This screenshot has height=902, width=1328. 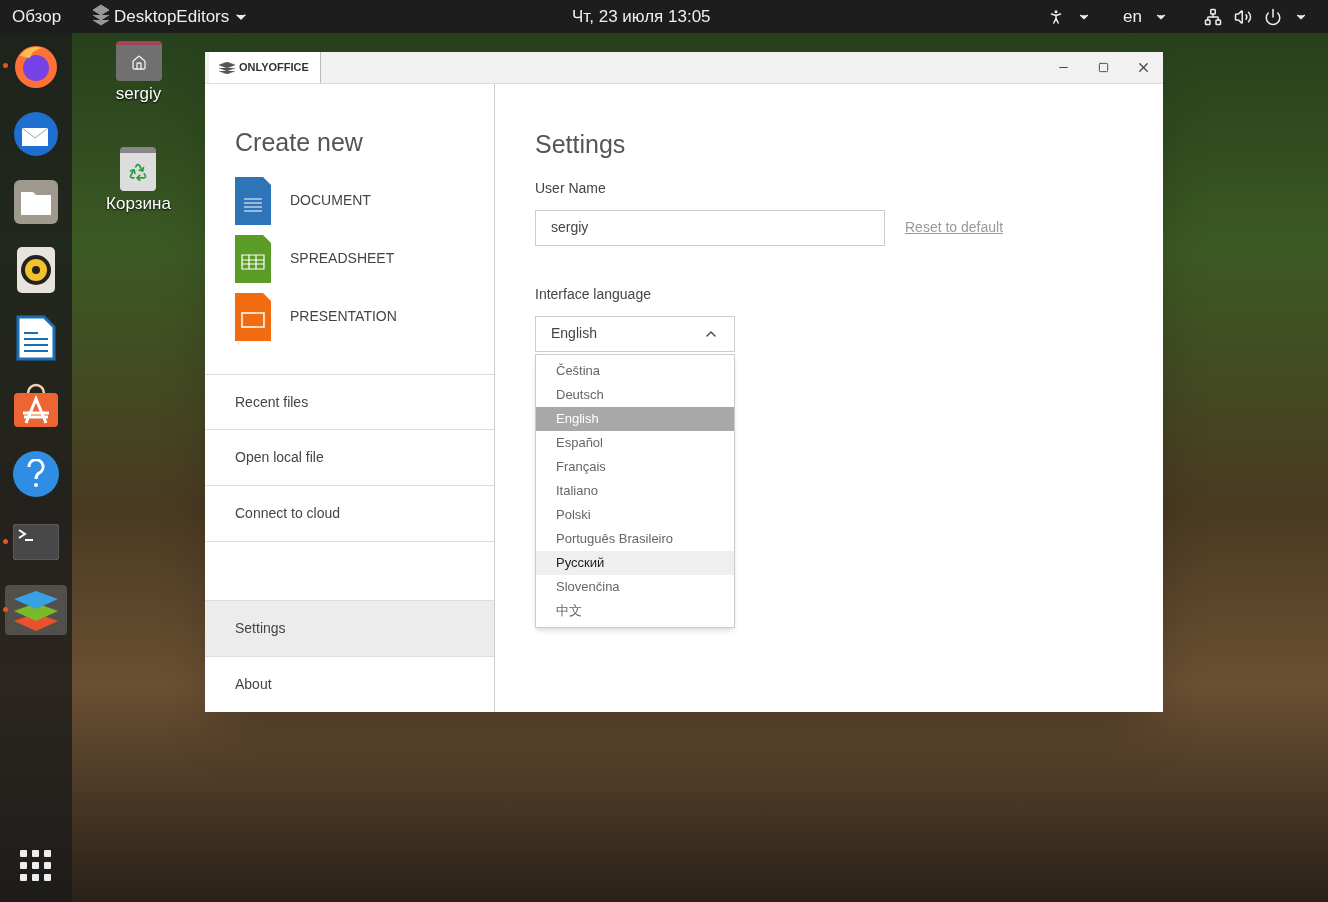 What do you see at coordinates (1273, 16) in the screenshot?
I see `power-icon` at bounding box center [1273, 16].